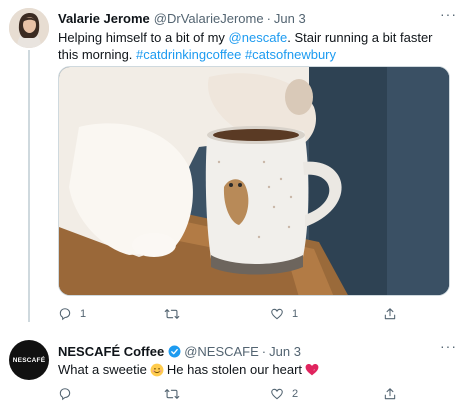 The image size is (464, 404). What do you see at coordinates (83, 314) in the screenshot?
I see `reply-count: 1` at bounding box center [83, 314].